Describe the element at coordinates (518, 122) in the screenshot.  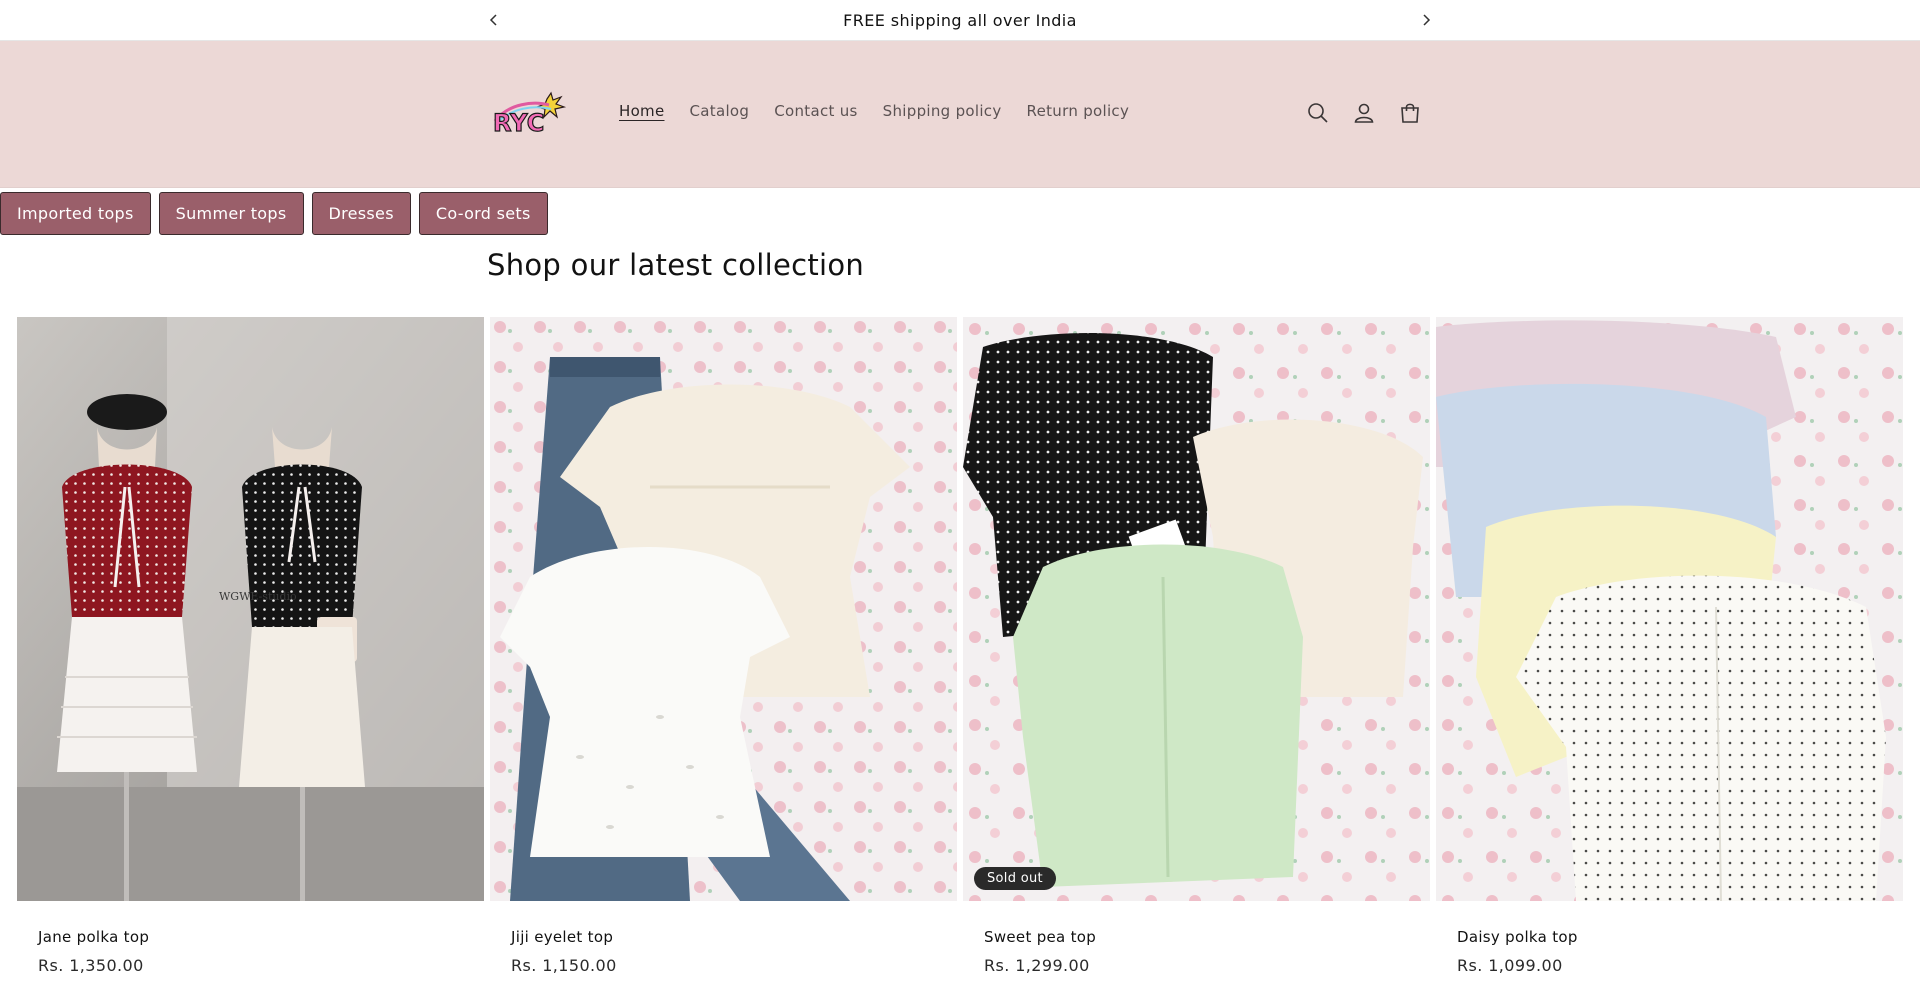
I see `svg-text: RYC` at that location.